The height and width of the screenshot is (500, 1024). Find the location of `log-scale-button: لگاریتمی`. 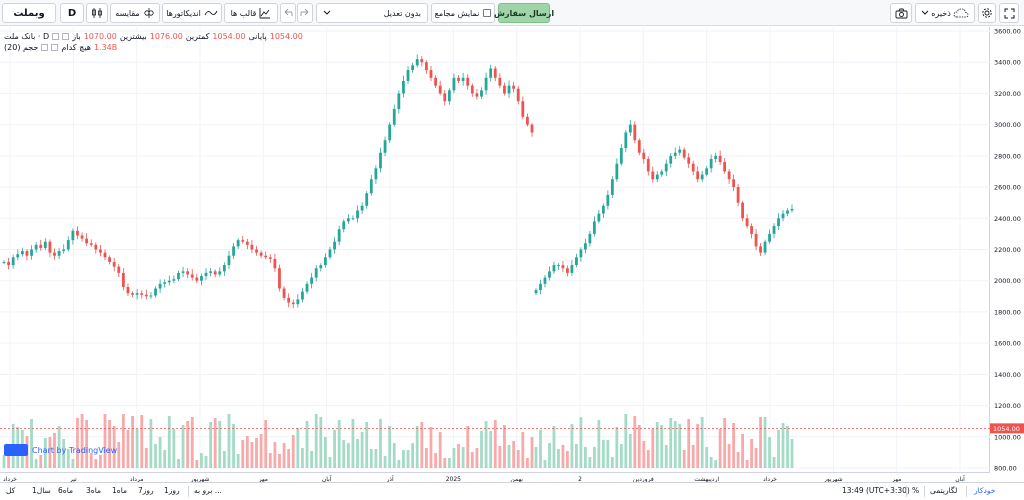

log-scale-button: لگاریتمی is located at coordinates (943, 490).